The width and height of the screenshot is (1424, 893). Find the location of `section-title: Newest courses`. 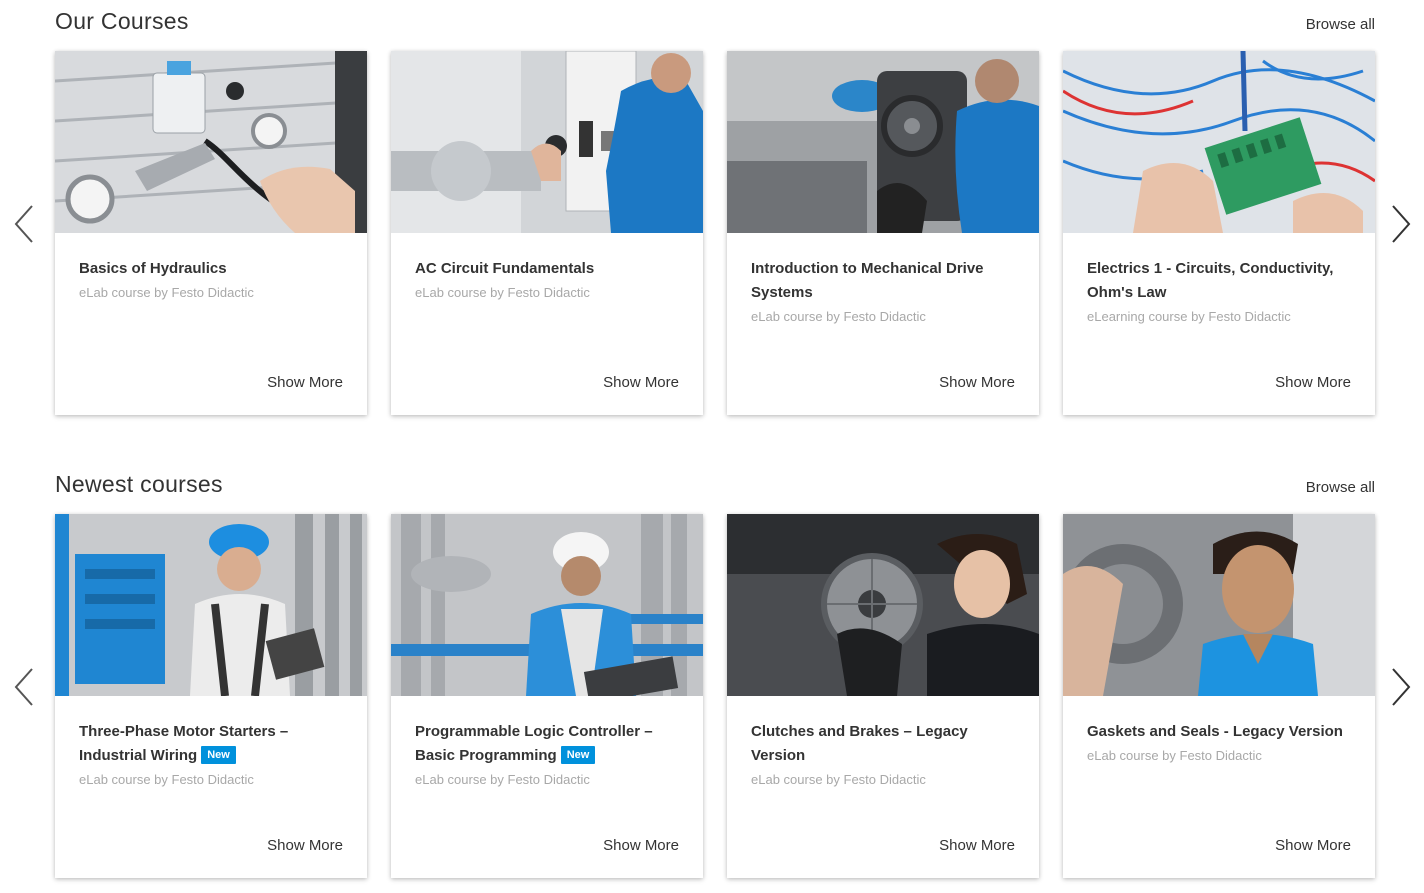

section-title: Newest courses is located at coordinates (139, 484).